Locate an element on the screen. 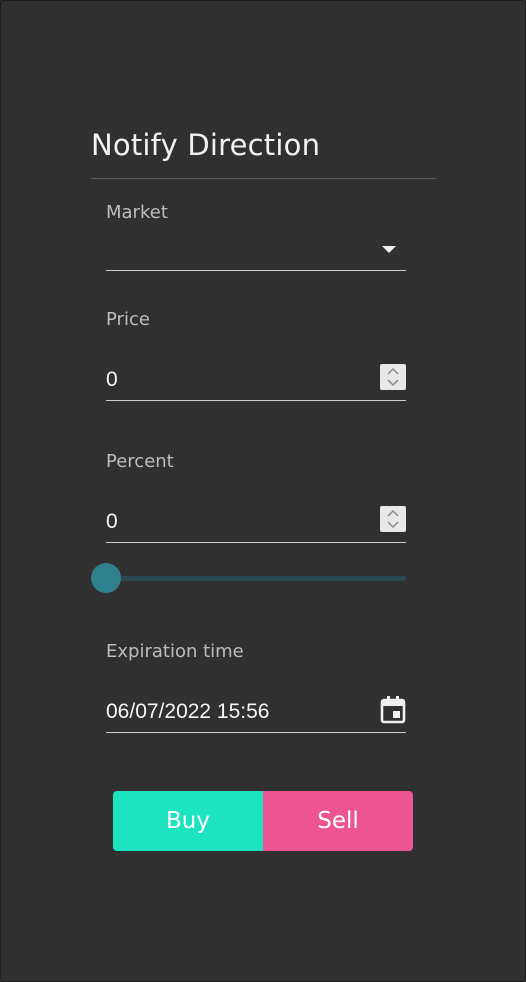  expiration-label: Expiration time is located at coordinates (175, 651).